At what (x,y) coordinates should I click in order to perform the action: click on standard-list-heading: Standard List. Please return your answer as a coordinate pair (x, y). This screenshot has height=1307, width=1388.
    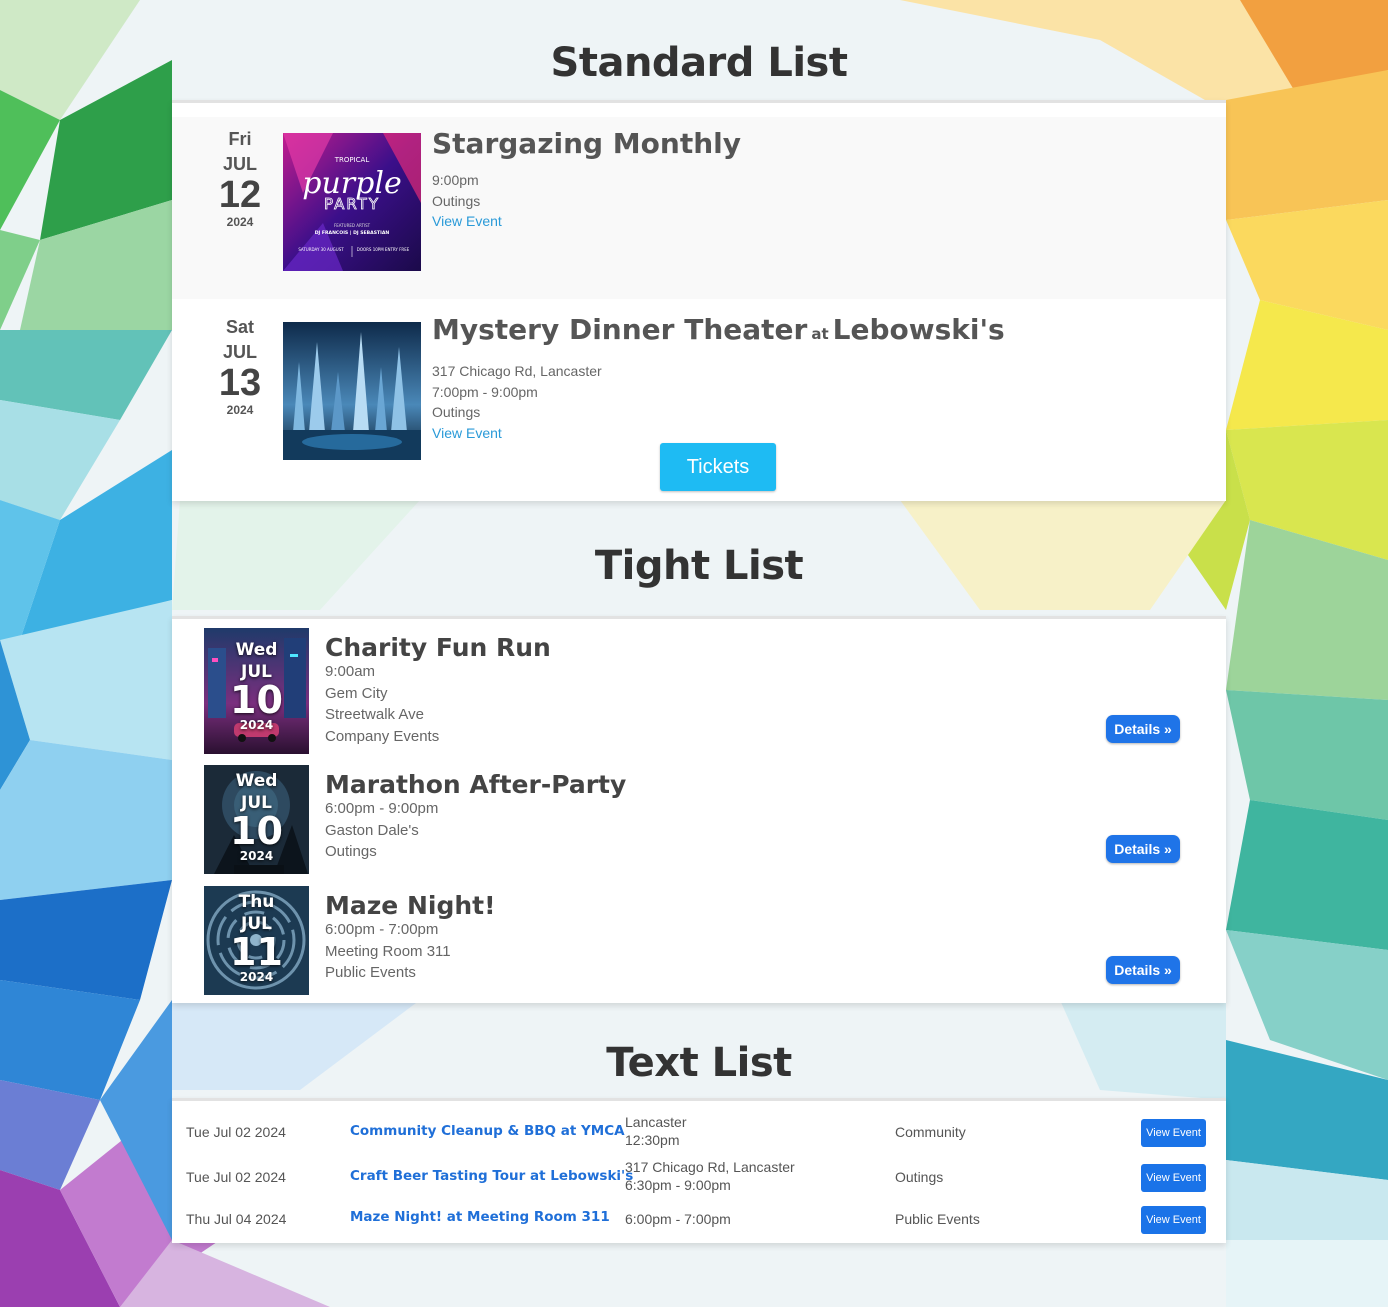
    Looking at the image, I should click on (699, 63).